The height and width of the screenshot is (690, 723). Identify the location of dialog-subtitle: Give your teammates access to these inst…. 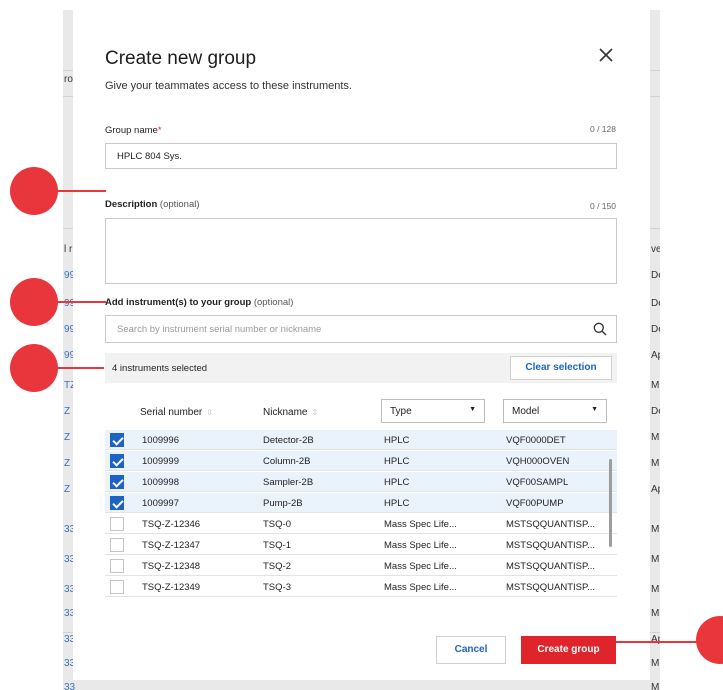
(228, 86).